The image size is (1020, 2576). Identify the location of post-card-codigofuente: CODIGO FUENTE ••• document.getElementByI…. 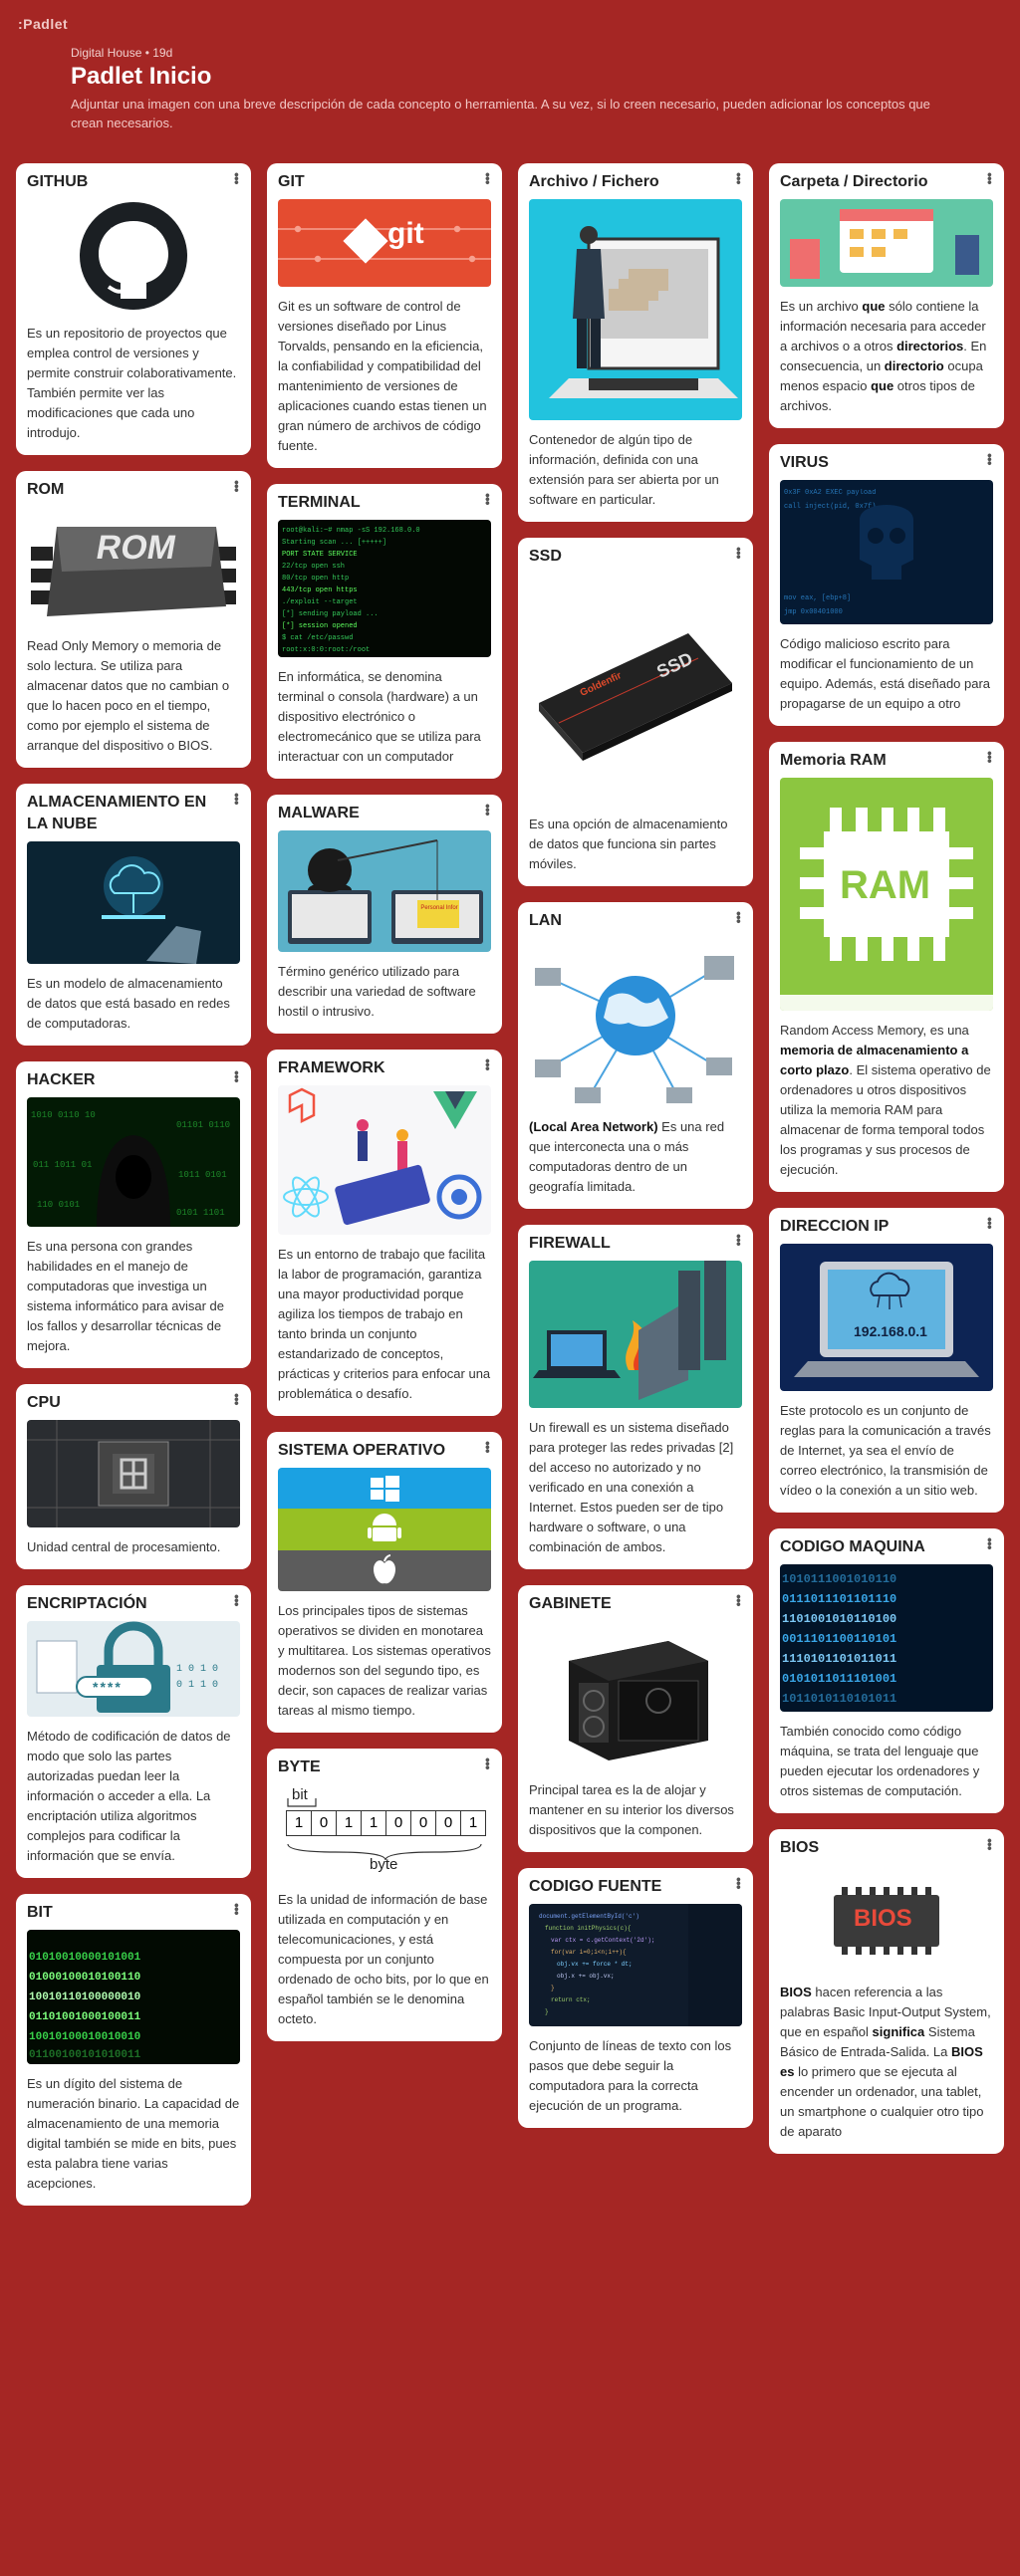
(635, 1998).